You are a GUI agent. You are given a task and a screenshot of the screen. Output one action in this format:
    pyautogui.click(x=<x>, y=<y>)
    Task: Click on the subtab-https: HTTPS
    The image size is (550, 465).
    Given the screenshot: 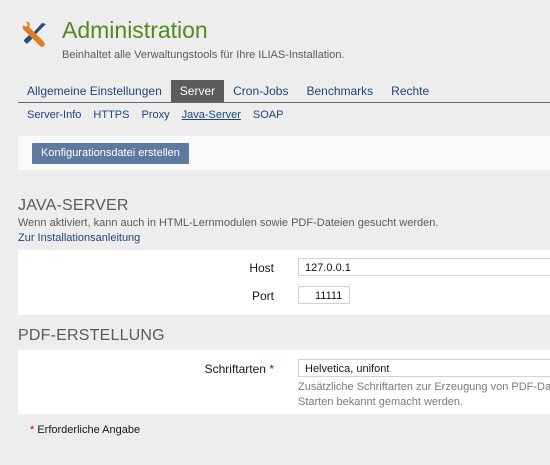 What is the action you would take?
    pyautogui.click(x=111, y=115)
    